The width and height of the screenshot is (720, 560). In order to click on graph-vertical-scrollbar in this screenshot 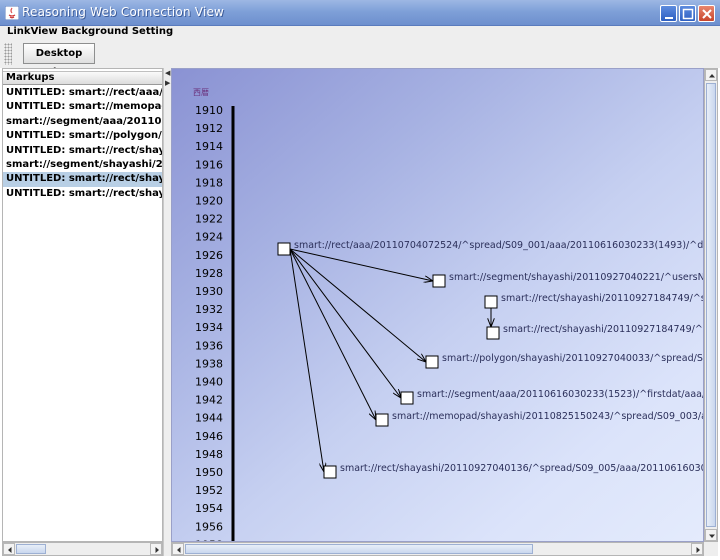, I will do `click(711, 305)`.